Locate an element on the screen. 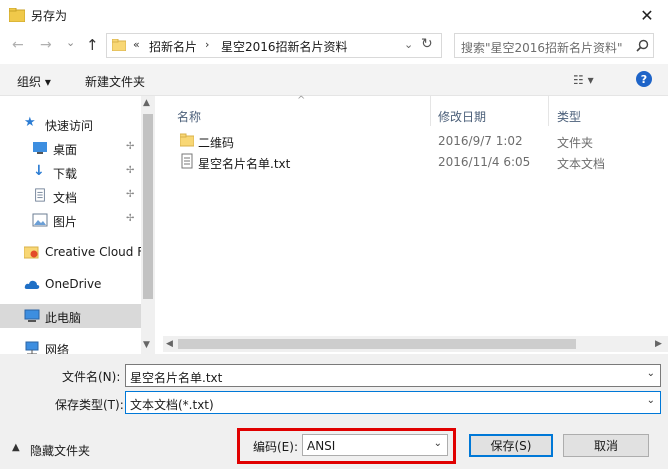  sort-indicator: ^ is located at coordinates (301, 100).